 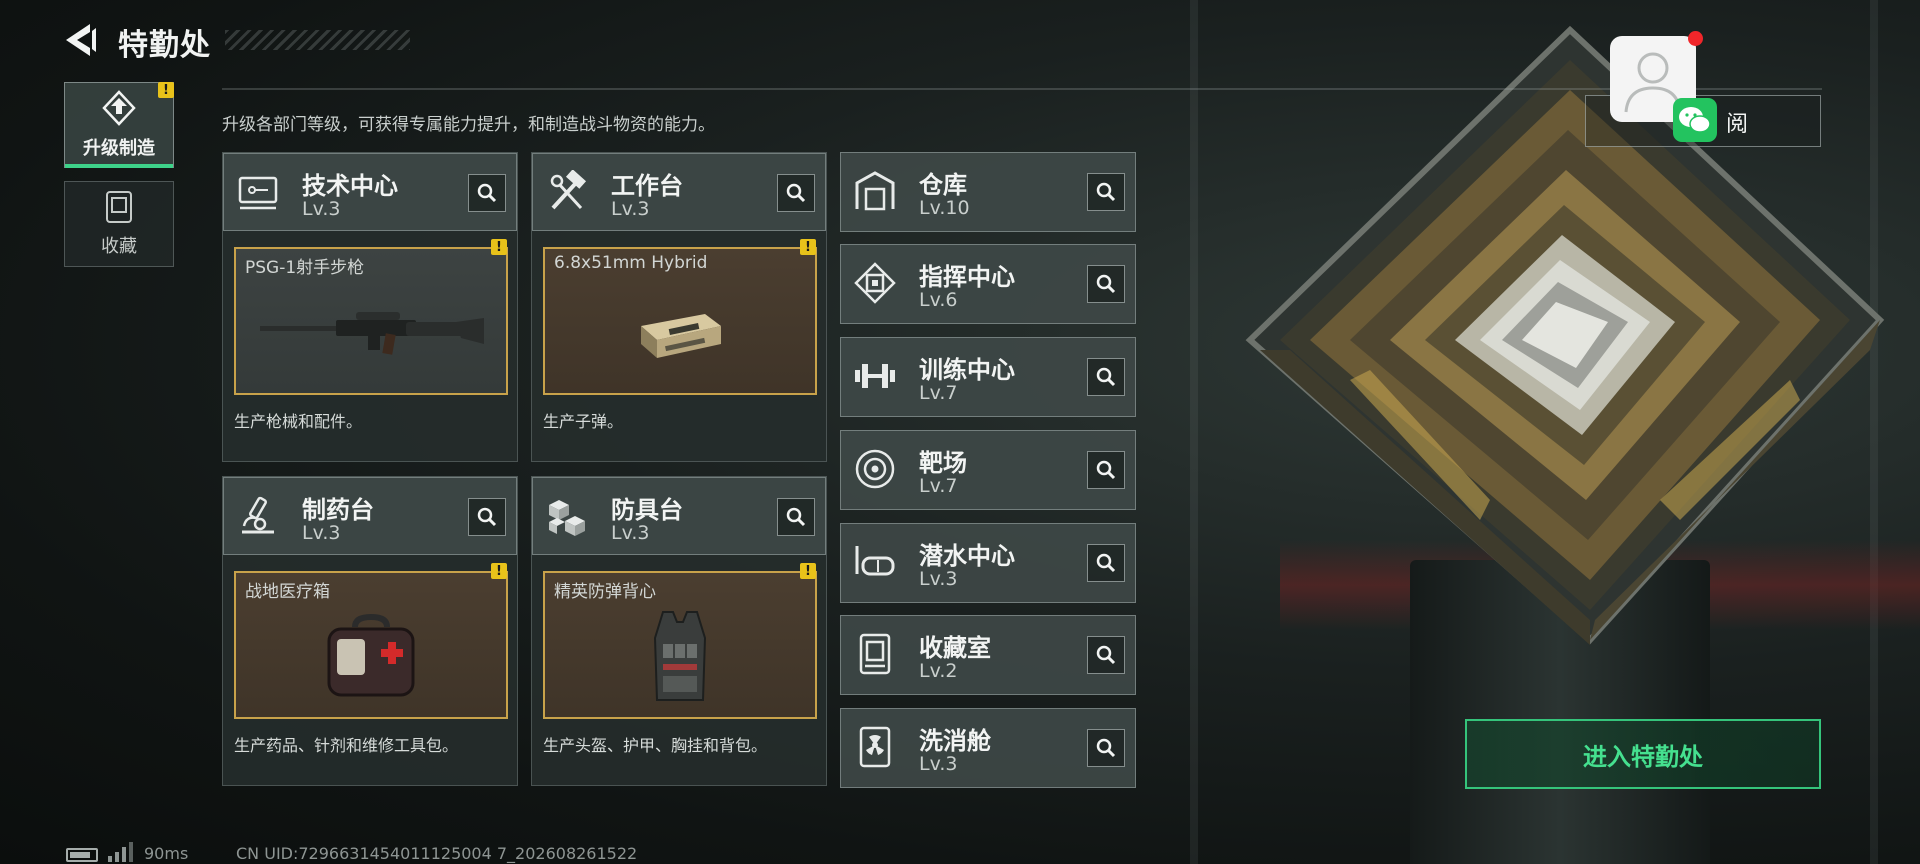 I want to click on rifle-image, so click(x=371, y=334).